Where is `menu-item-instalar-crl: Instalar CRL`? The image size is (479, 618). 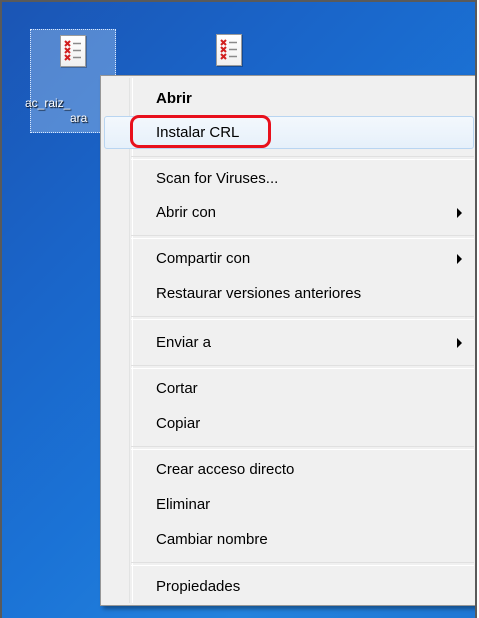 menu-item-instalar-crl: Instalar CRL is located at coordinates (289, 132).